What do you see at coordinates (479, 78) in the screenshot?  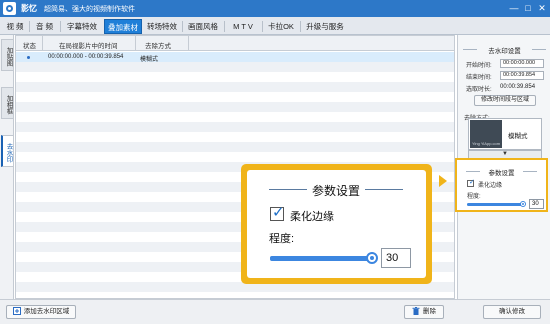 I see `end-time-label: 结束时间:` at bounding box center [479, 78].